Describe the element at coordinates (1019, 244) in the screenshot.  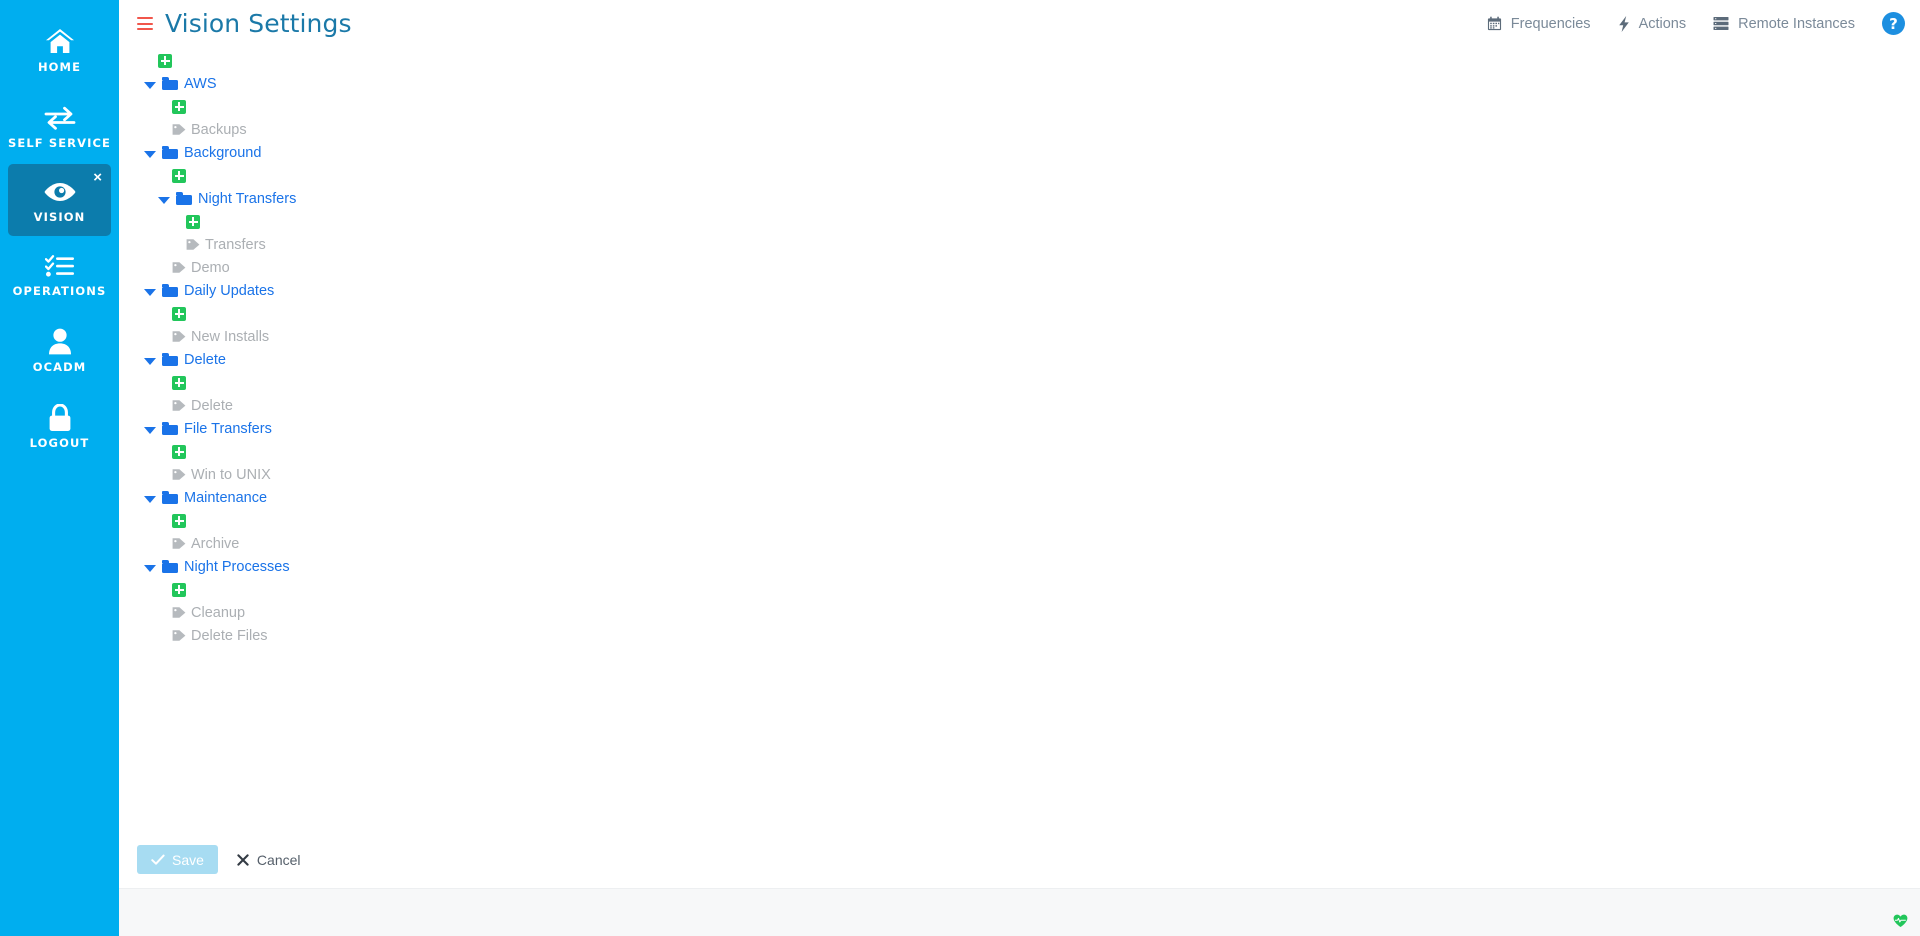
I see `tree-tag-node: Transfers` at that location.